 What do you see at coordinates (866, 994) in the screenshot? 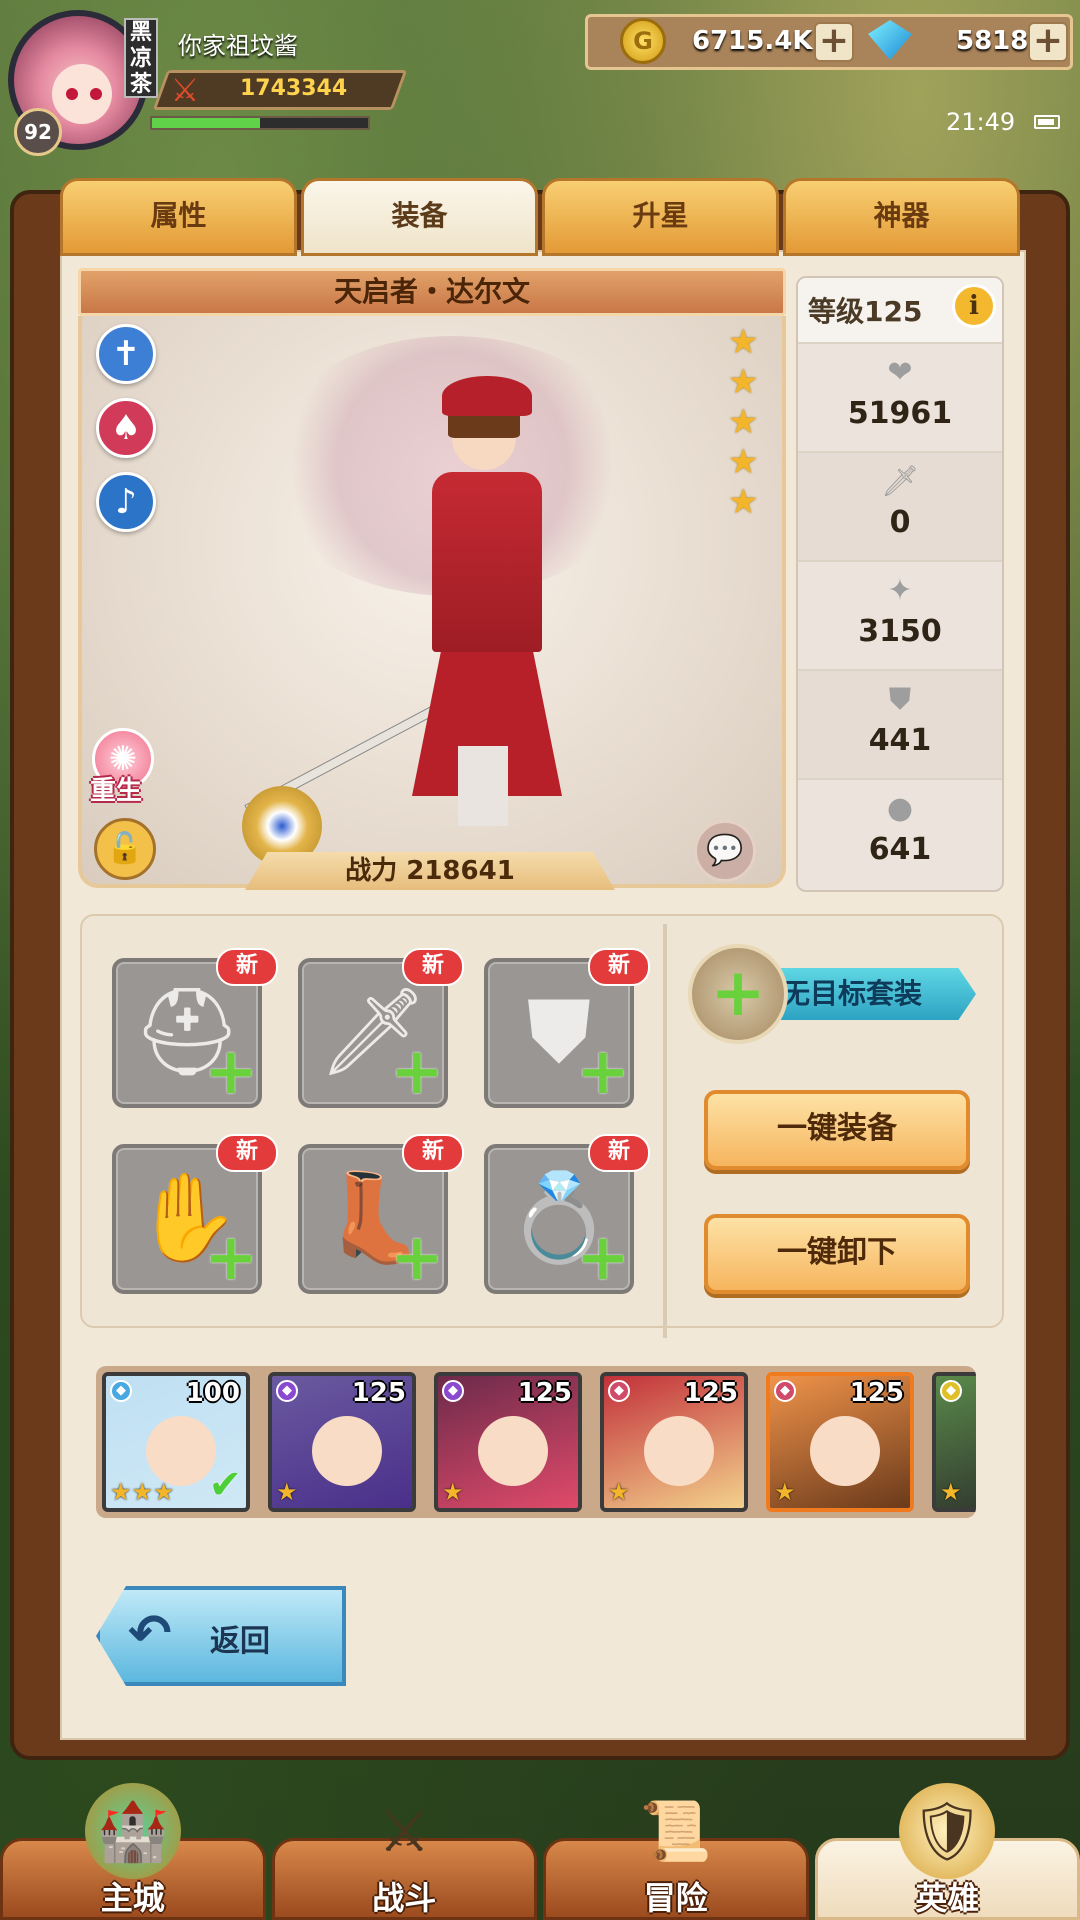
I see `target-suit-label: 无目标套装` at bounding box center [866, 994].